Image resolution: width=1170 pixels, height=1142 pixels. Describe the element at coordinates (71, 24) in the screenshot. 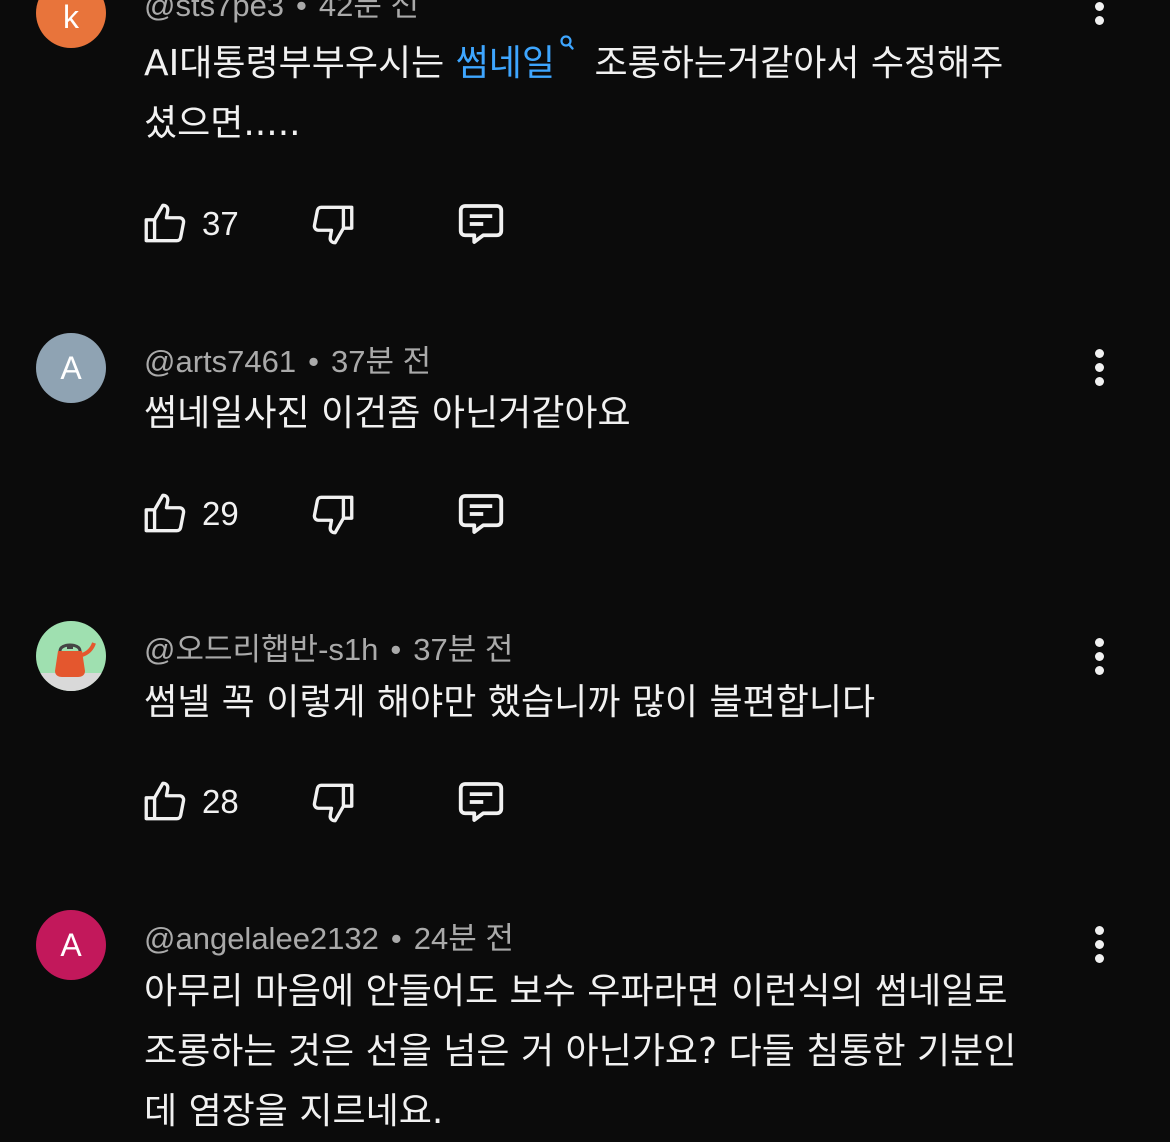

I see `avatar: k` at that location.